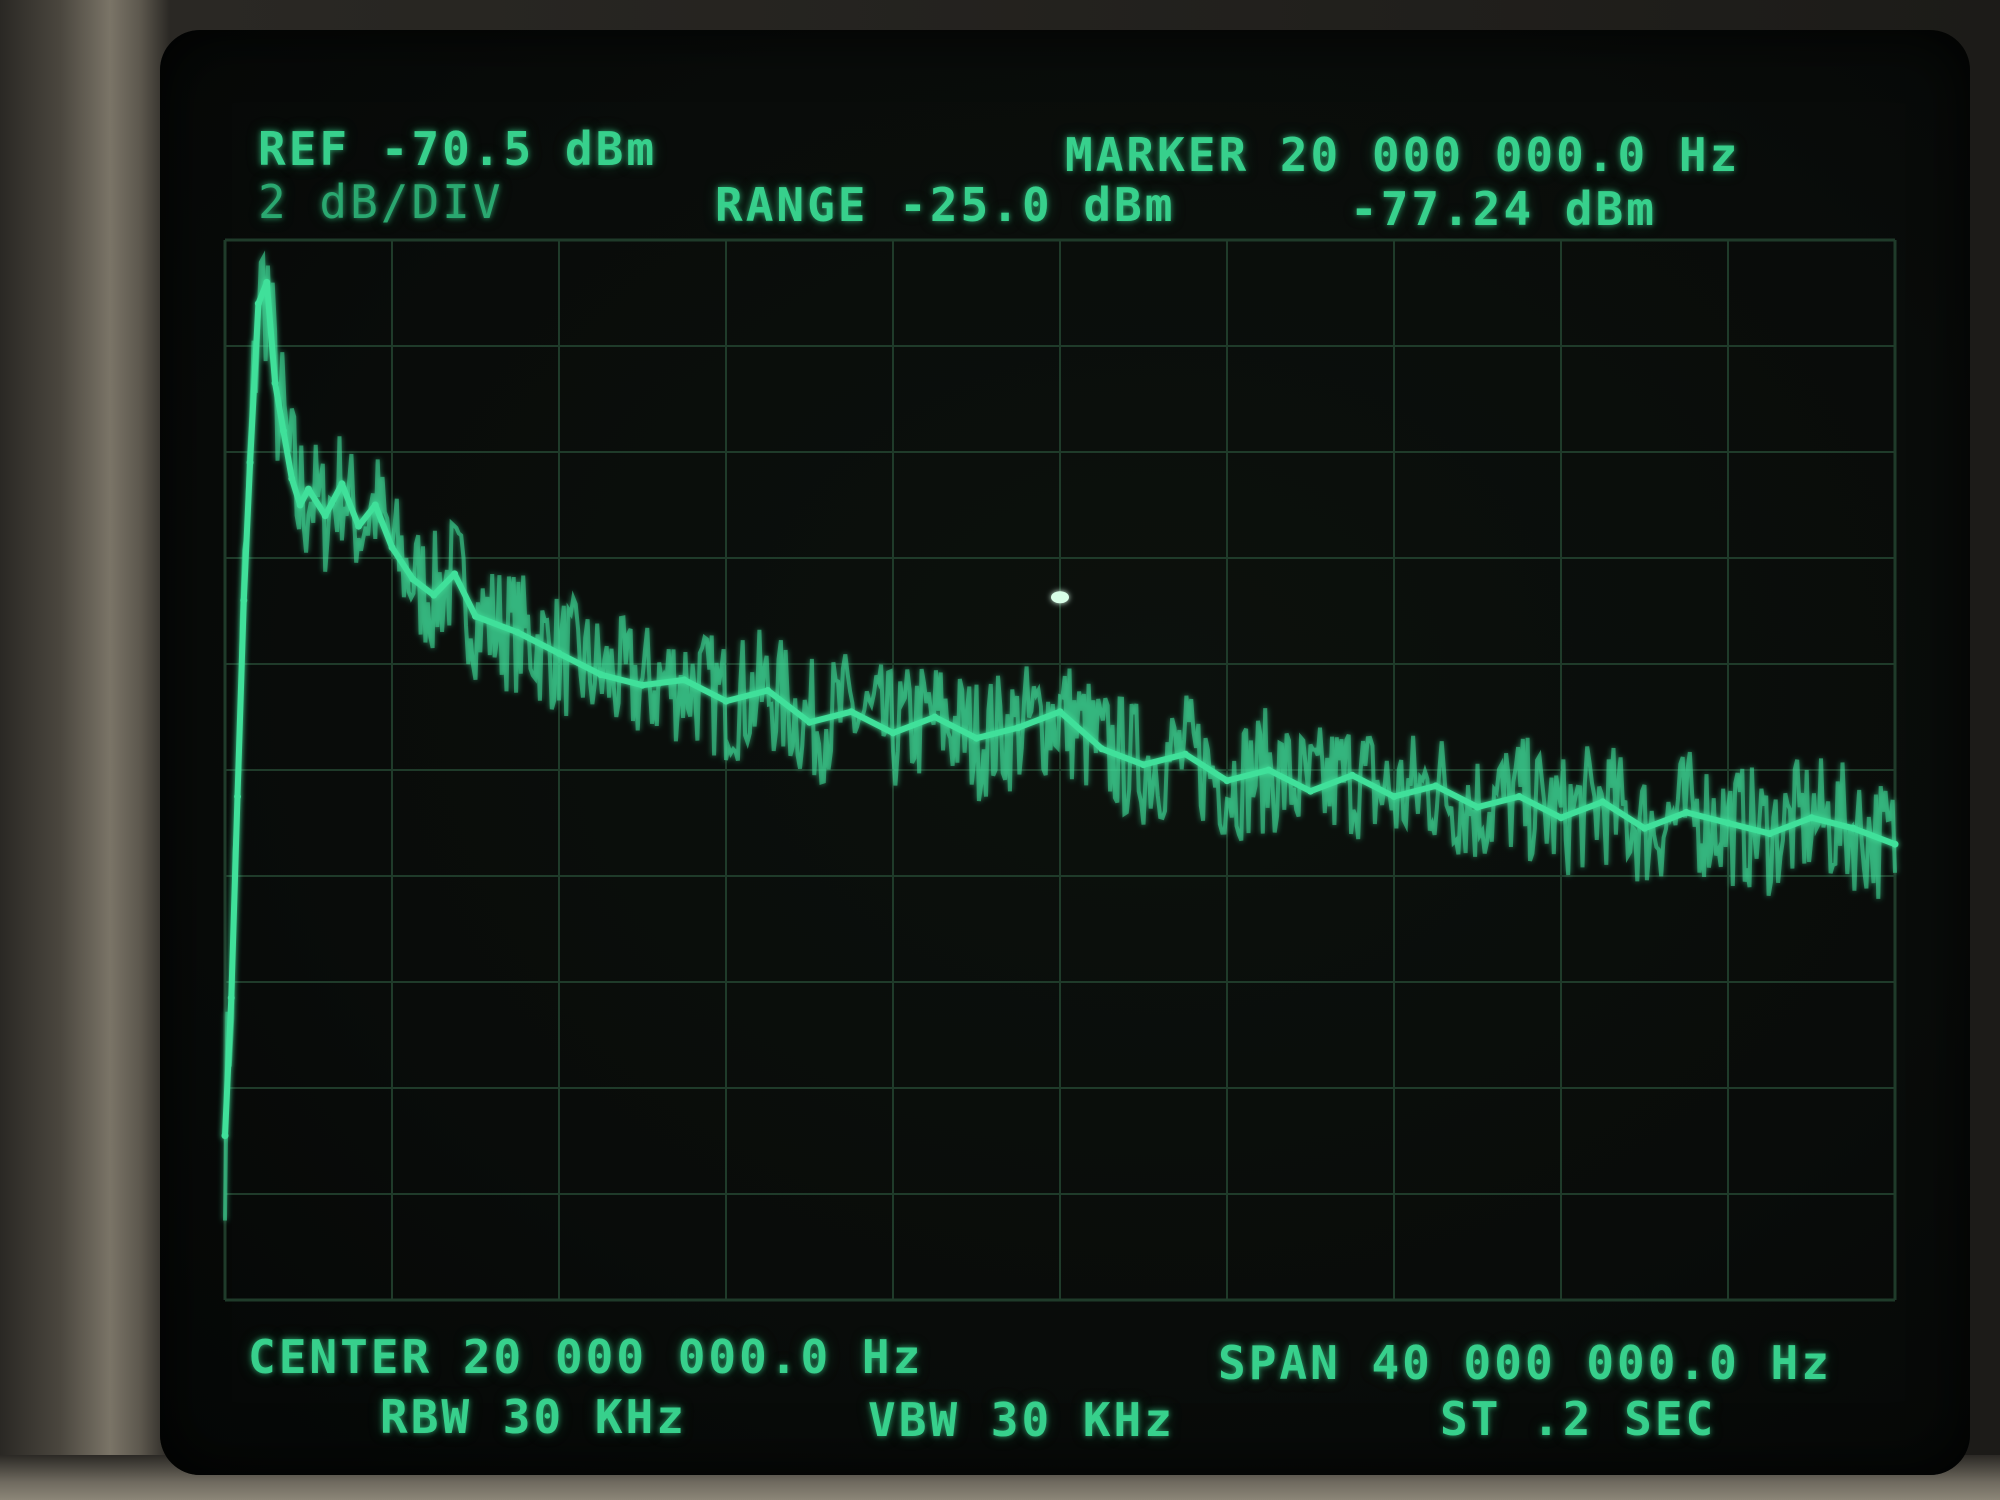  I want to click on marker-dot, so click(1060, 597).